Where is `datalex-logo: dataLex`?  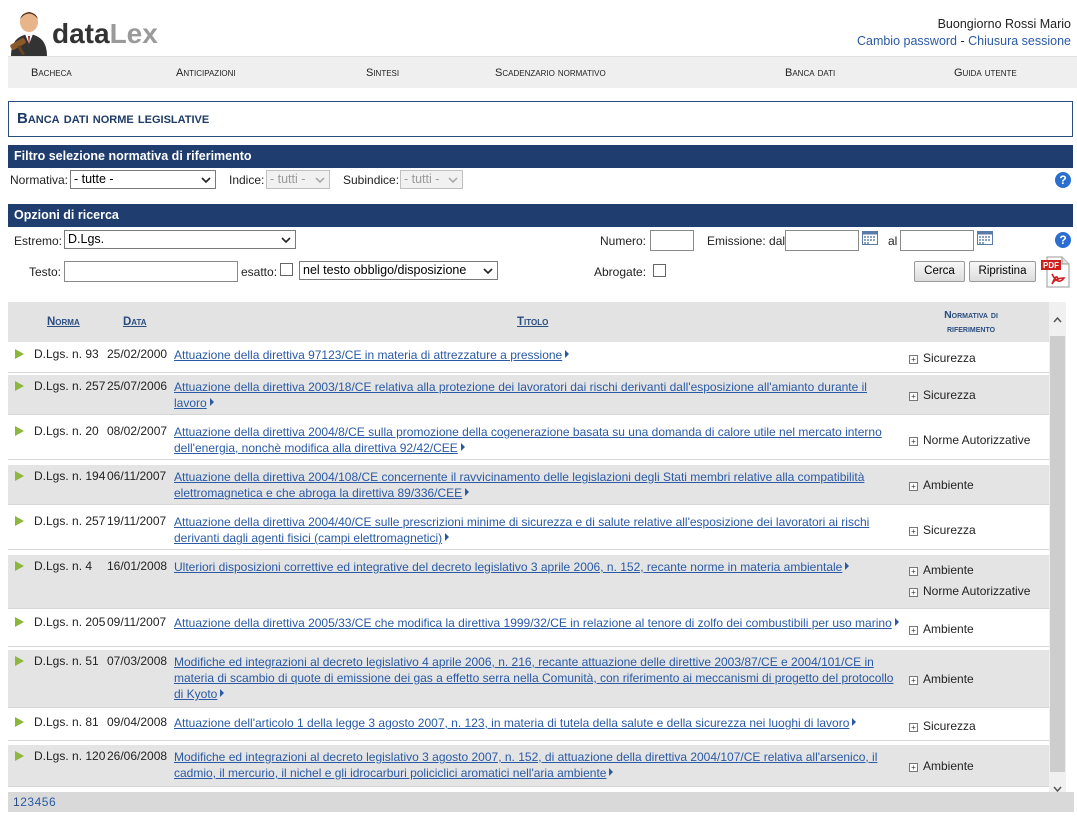
datalex-logo: dataLex is located at coordinates (83, 31).